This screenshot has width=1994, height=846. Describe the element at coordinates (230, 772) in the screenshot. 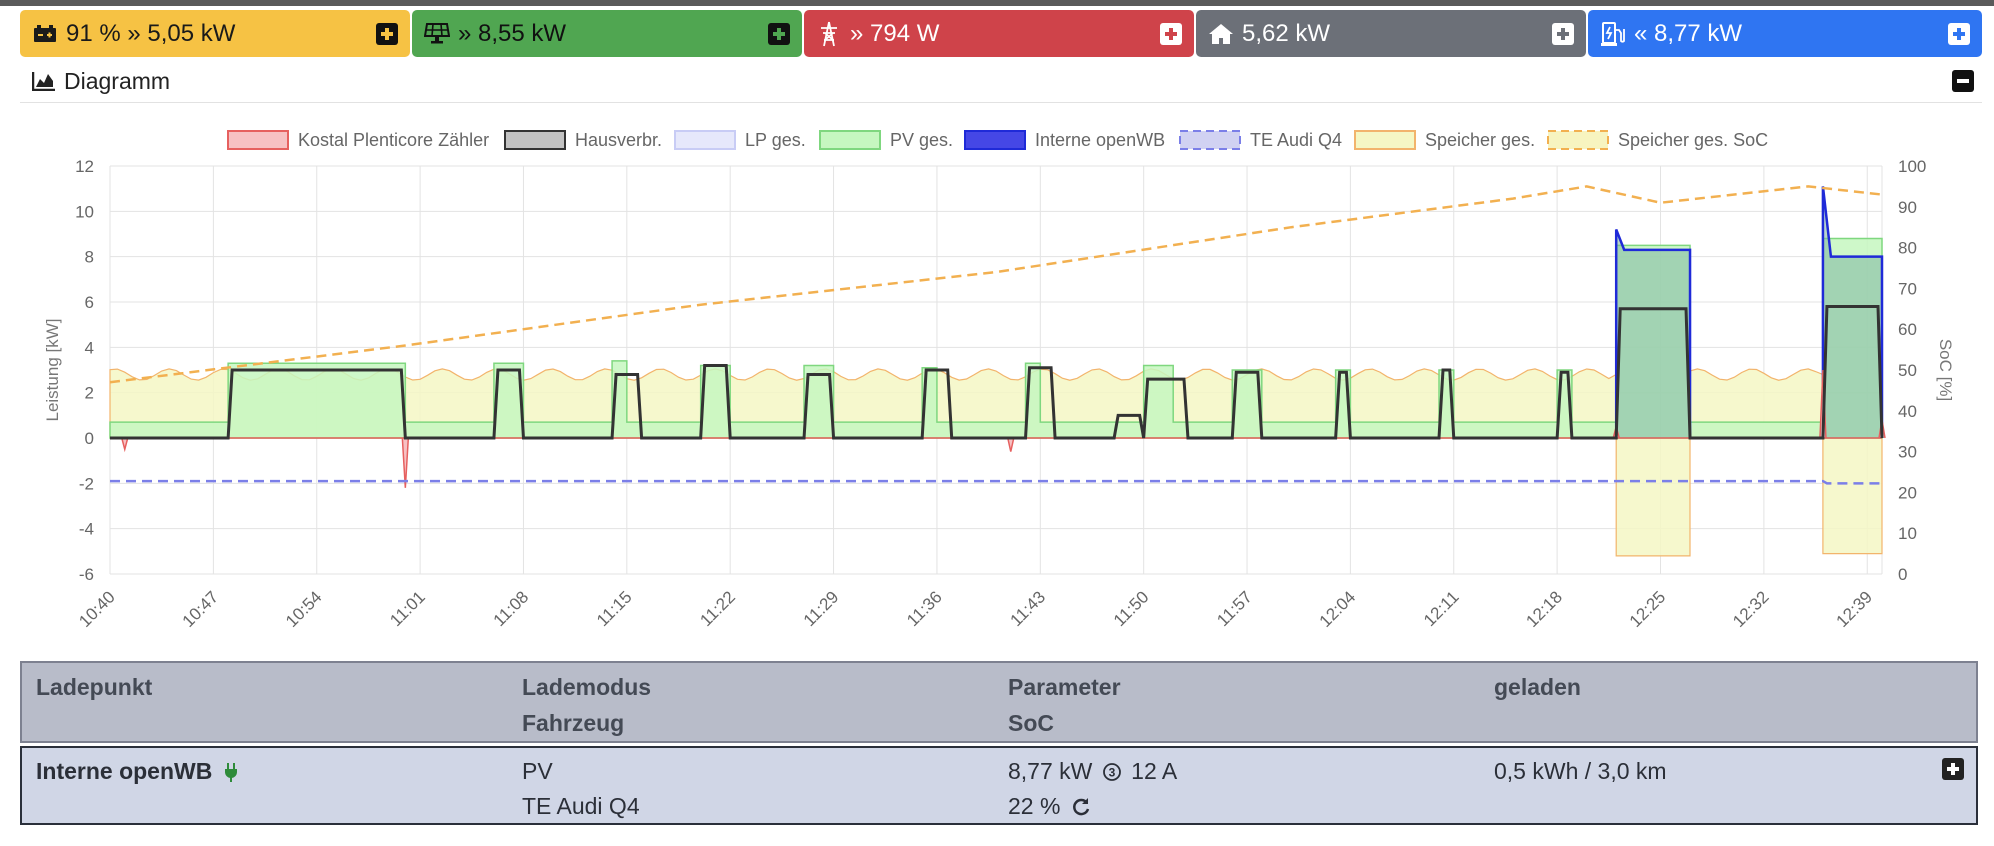

I see `plug-icon` at that location.